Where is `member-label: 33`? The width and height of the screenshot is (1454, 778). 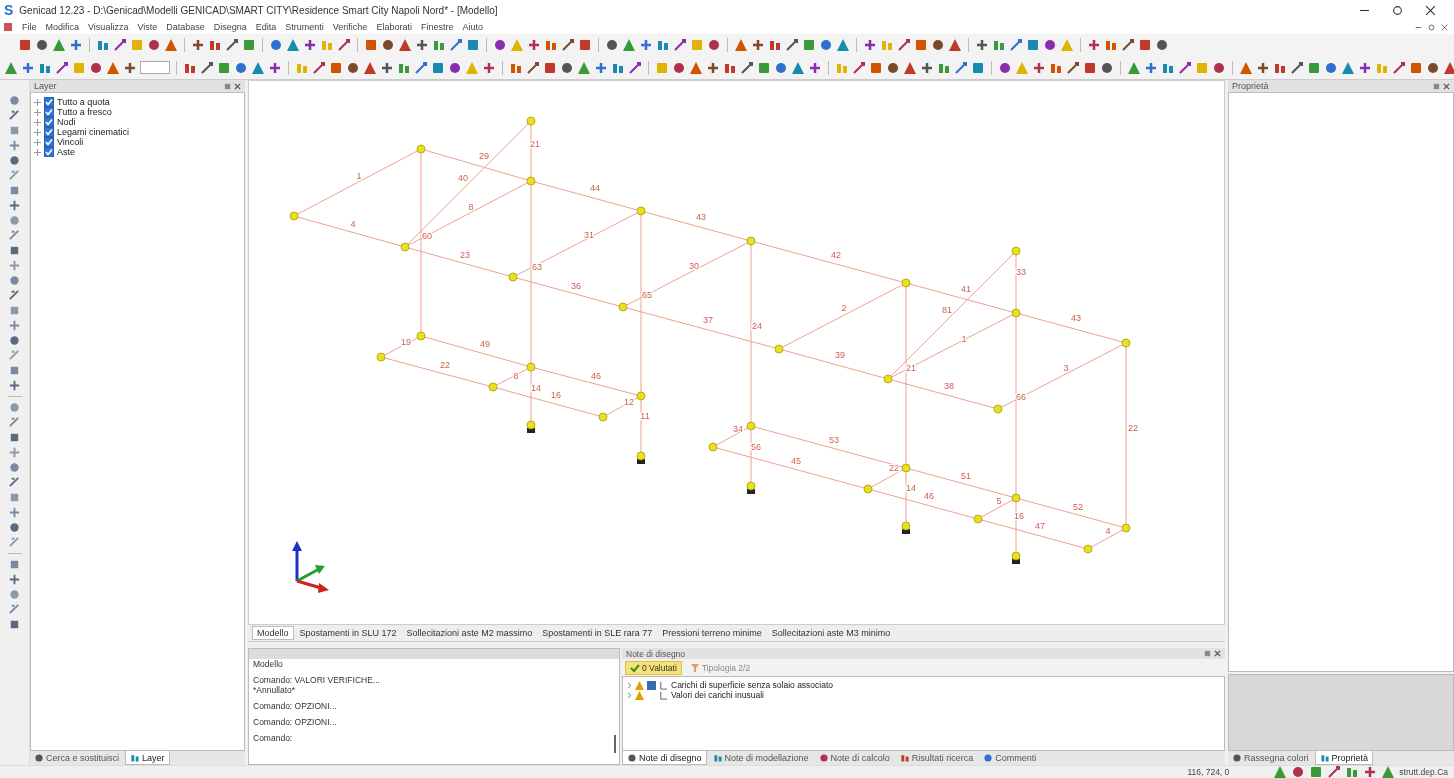
member-label: 33 is located at coordinates (1021, 272).